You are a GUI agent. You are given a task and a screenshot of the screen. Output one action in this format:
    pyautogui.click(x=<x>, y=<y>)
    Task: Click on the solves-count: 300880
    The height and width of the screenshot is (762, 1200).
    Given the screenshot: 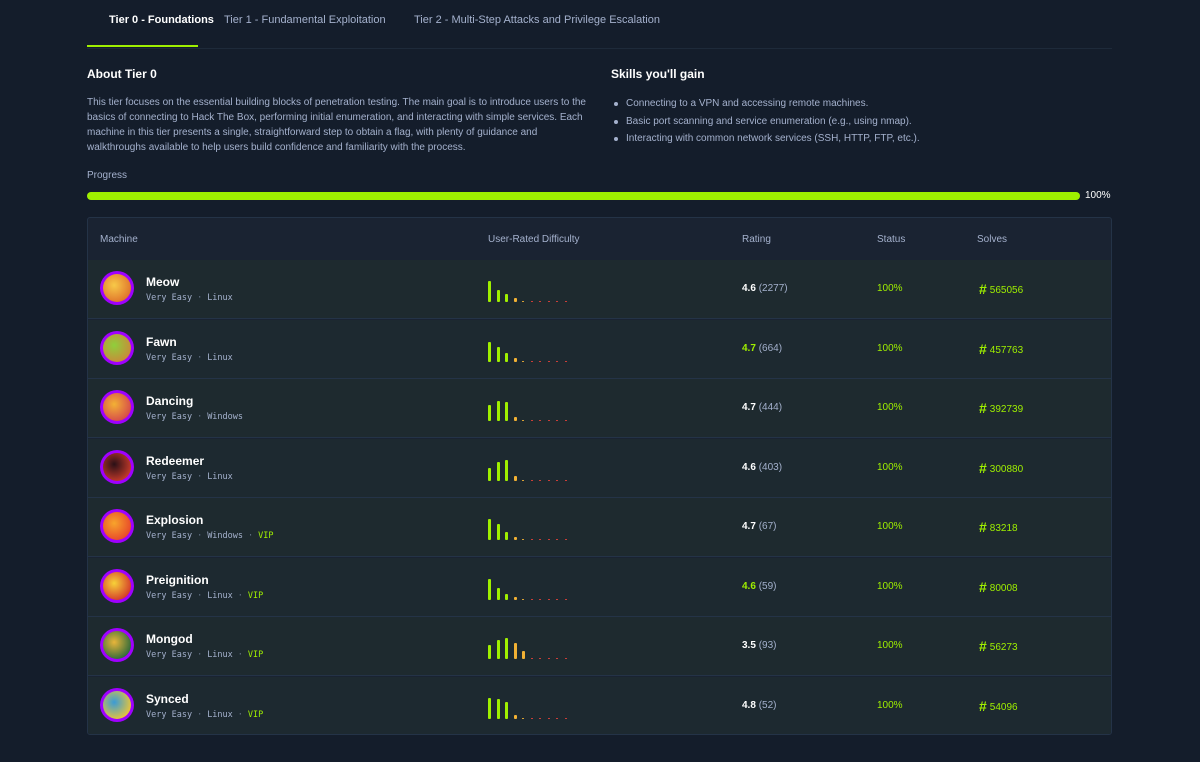 What is the action you would take?
    pyautogui.click(x=1006, y=469)
    